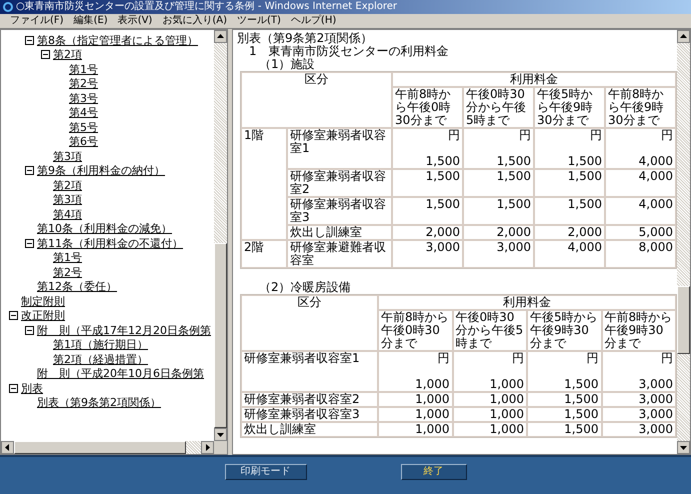 This screenshot has width=691, height=494. What do you see at coordinates (124, 330) in the screenshot?
I see `tree-link: 附 則（平成17年12月20日条例第` at bounding box center [124, 330].